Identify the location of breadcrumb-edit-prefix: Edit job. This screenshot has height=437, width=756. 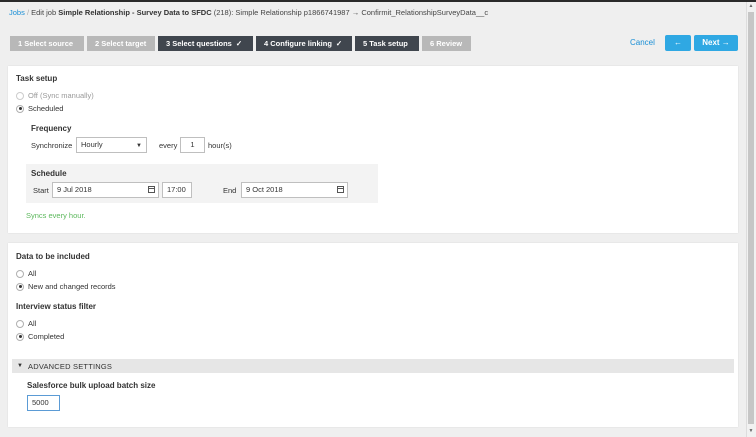
(44, 12).